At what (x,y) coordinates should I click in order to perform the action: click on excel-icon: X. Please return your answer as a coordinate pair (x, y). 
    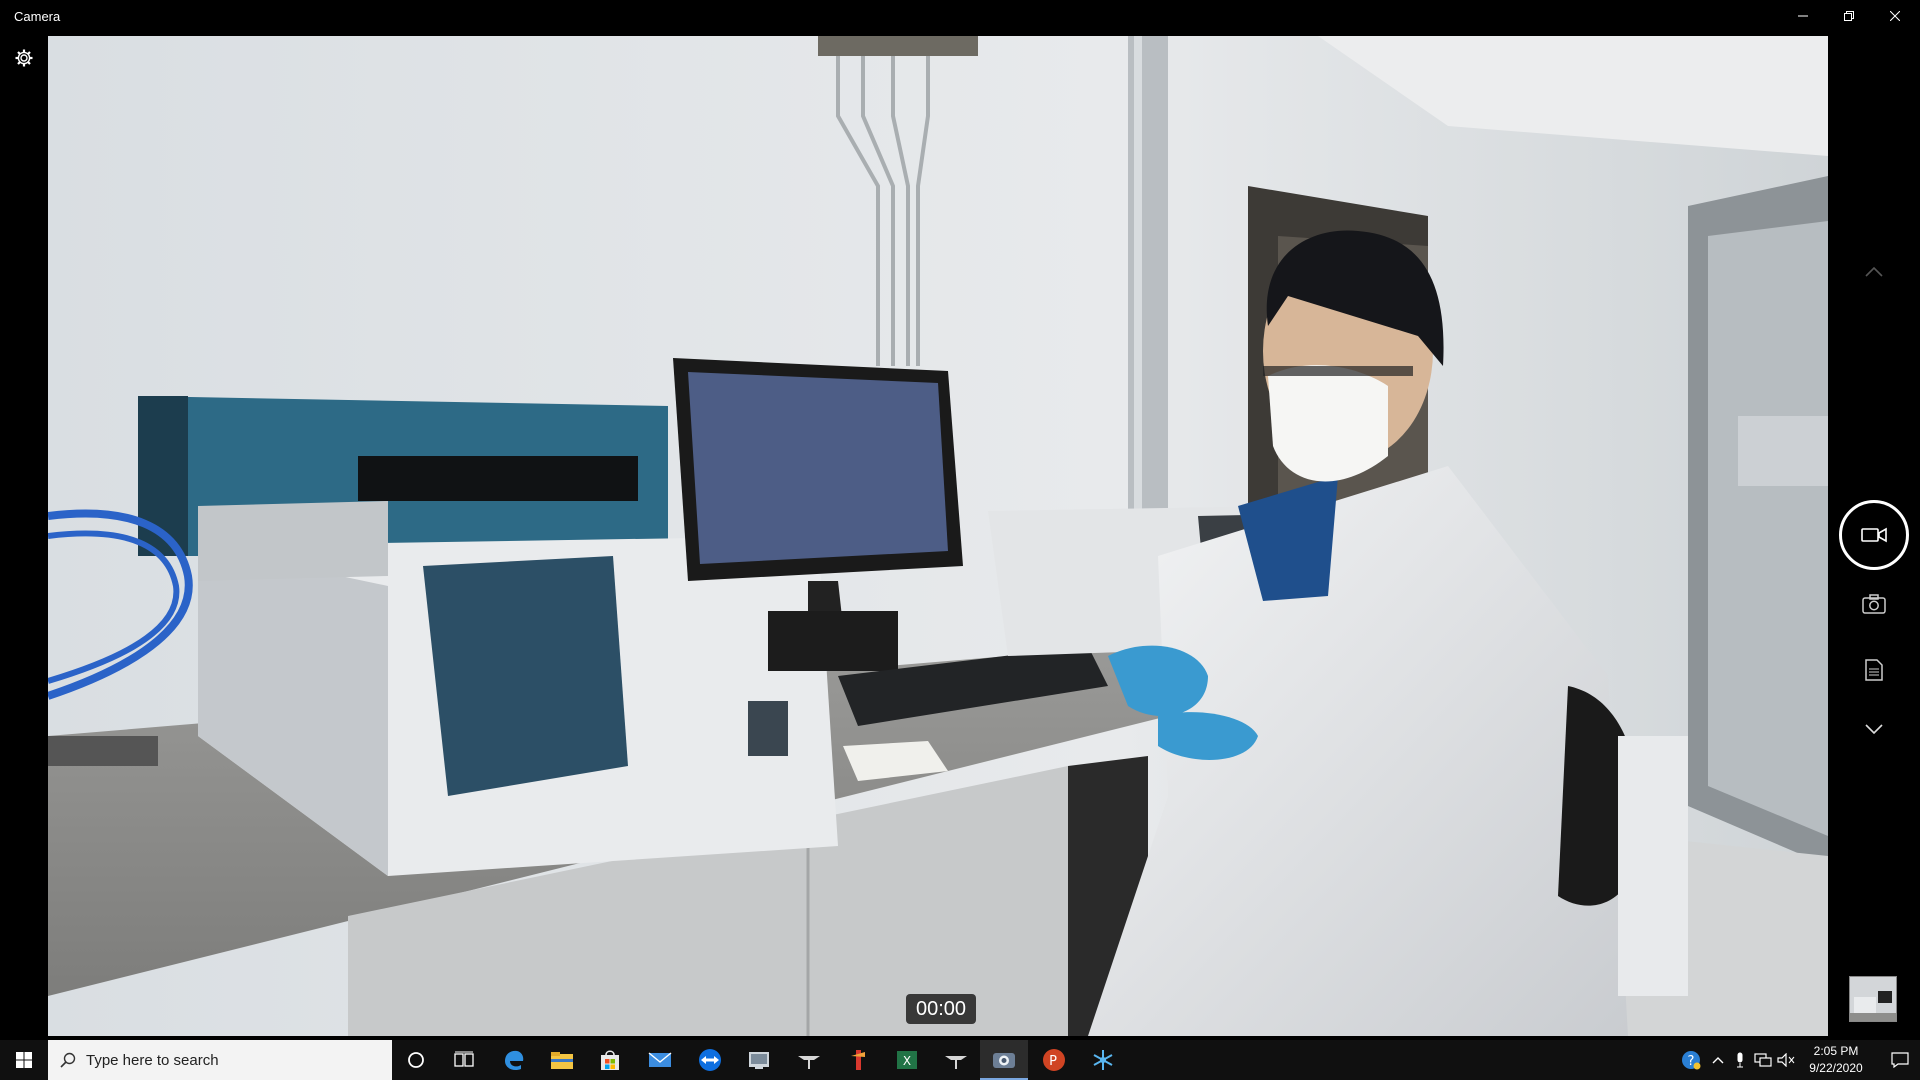
    Looking at the image, I should click on (907, 1060).